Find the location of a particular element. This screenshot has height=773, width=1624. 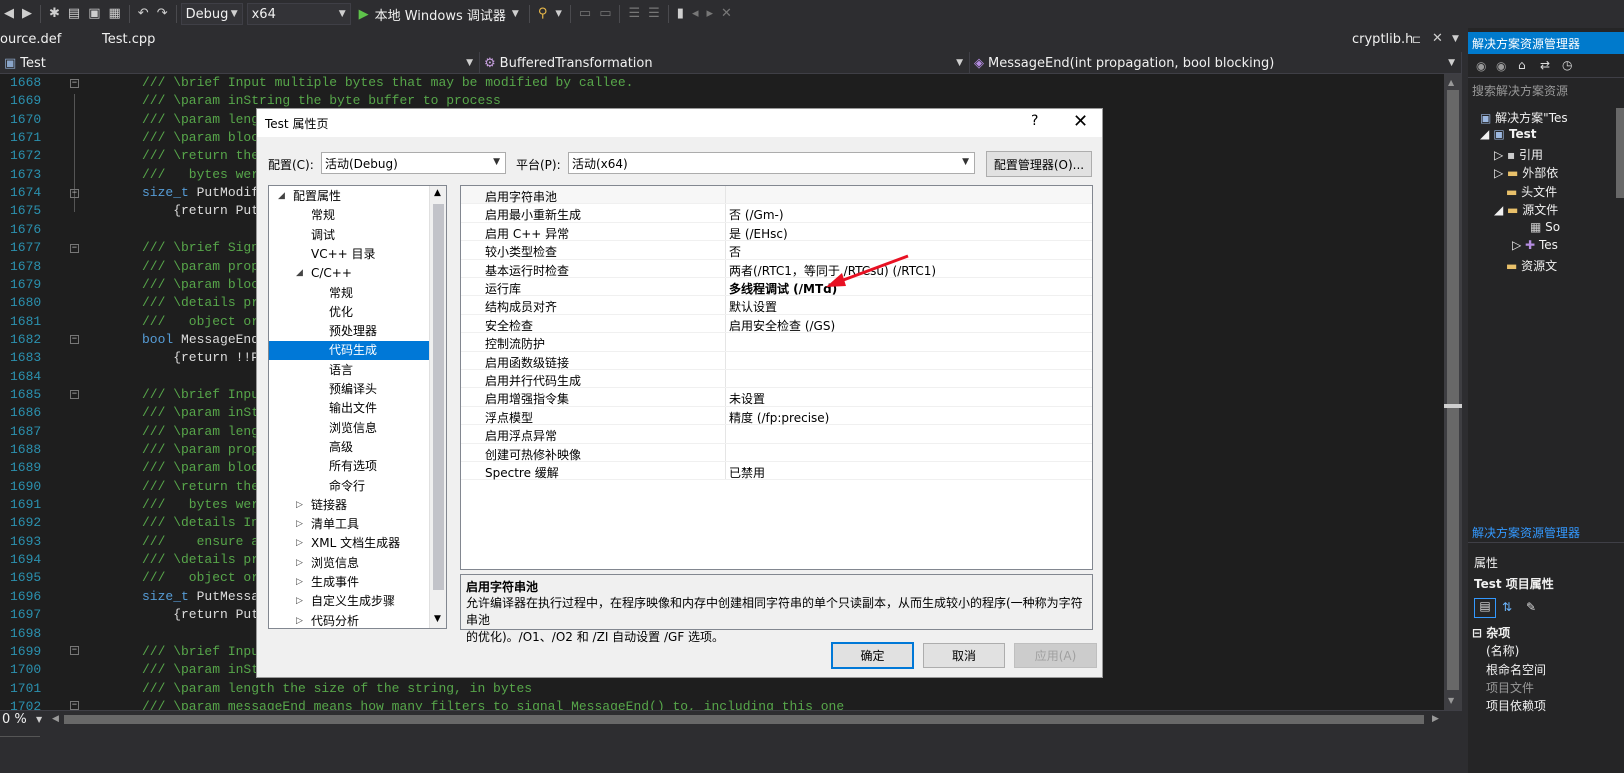

outdent-icon: ☰ is located at coordinates (654, 14).